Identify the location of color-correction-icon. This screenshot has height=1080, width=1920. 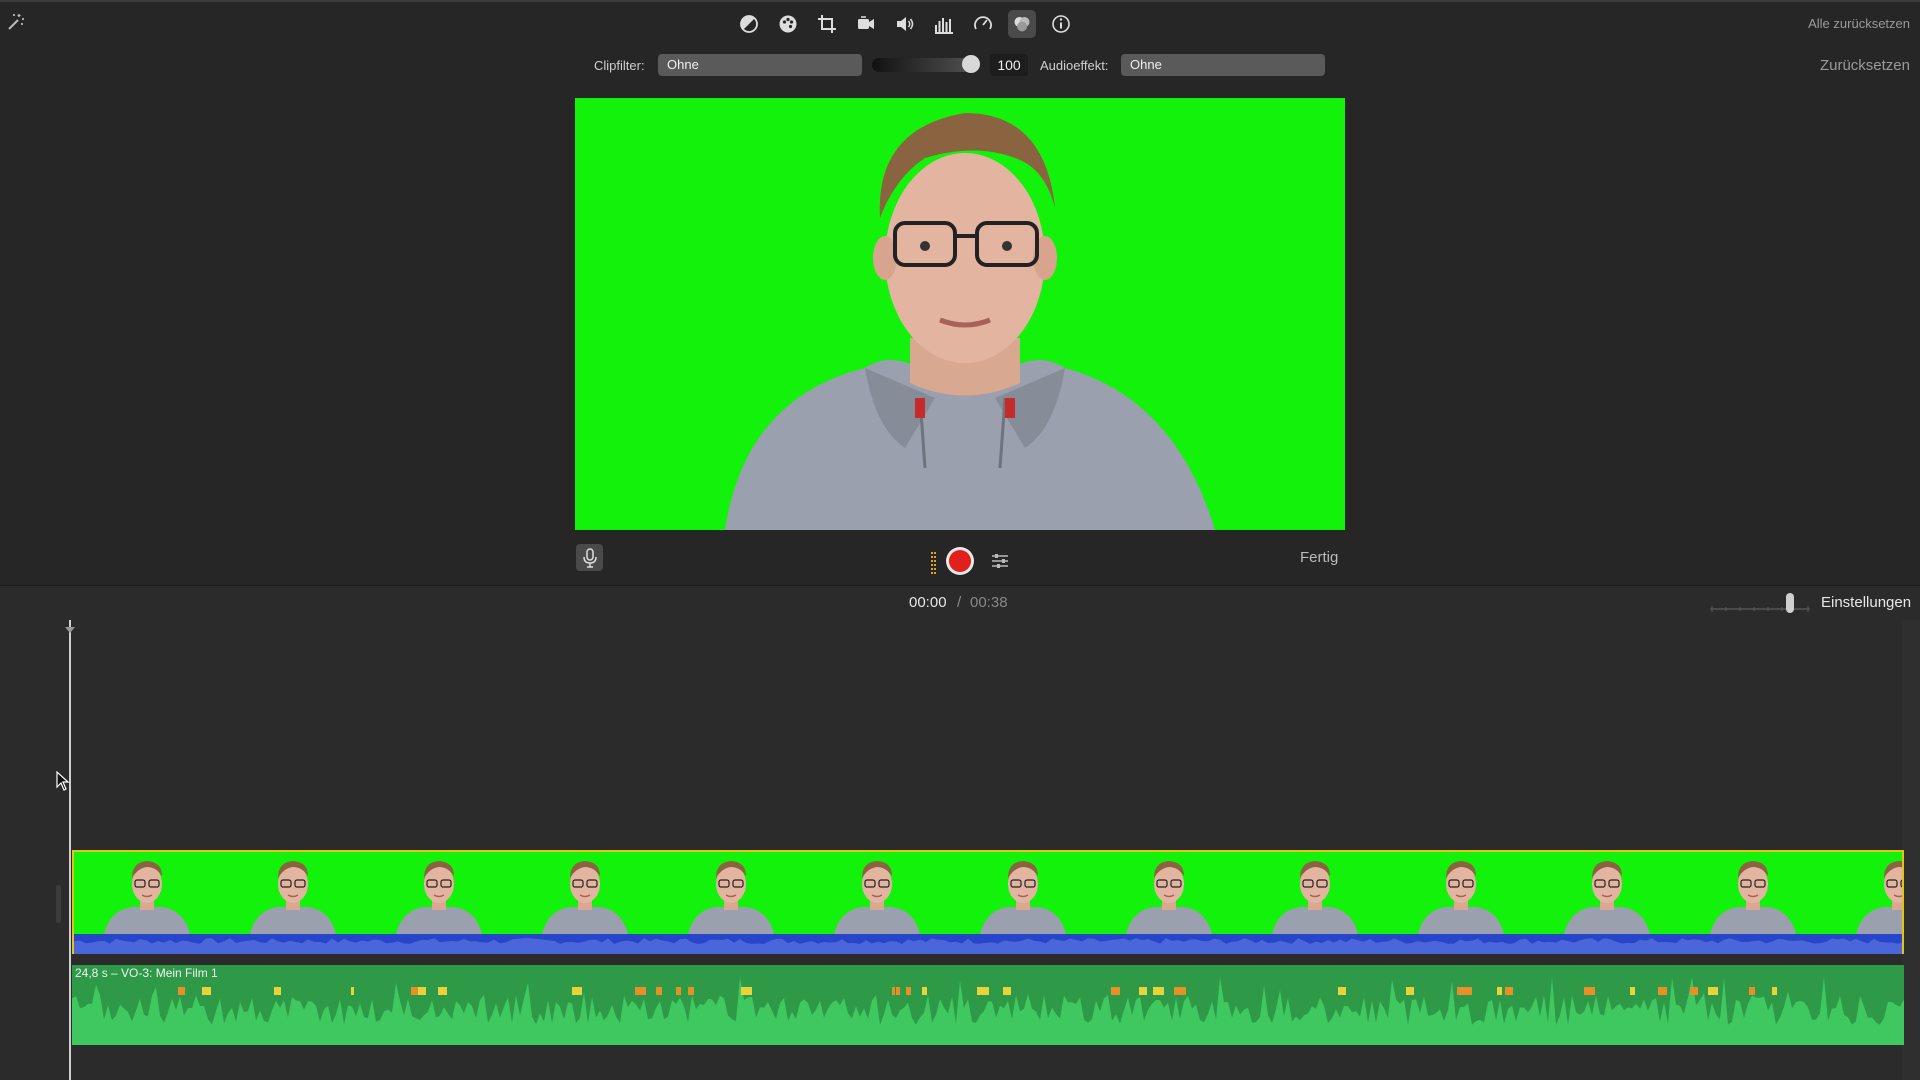
(788, 24).